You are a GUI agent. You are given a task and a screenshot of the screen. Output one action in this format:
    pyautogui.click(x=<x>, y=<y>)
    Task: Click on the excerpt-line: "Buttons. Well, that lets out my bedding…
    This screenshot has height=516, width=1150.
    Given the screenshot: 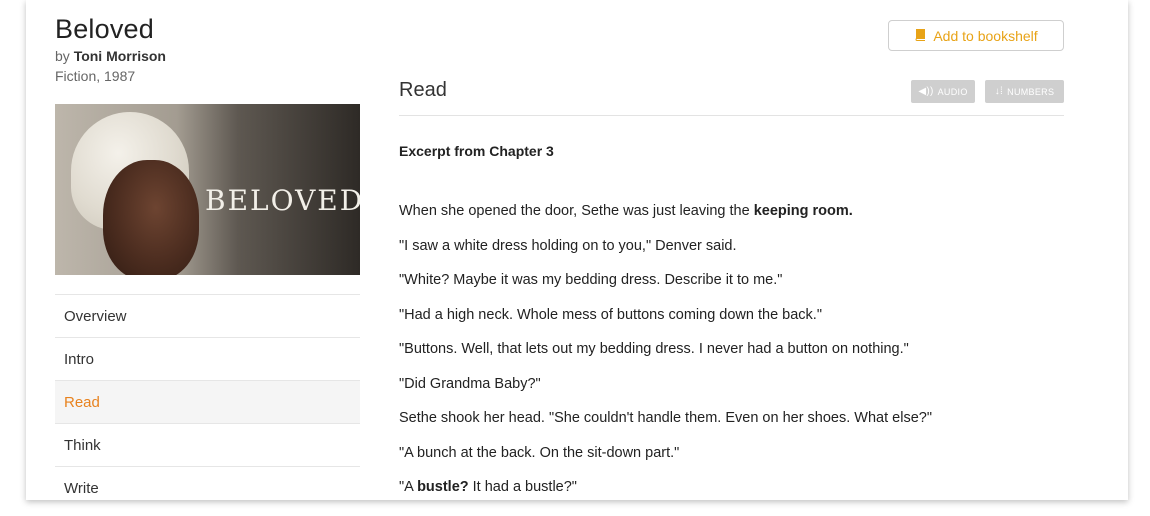 What is the action you would take?
    pyautogui.click(x=654, y=349)
    